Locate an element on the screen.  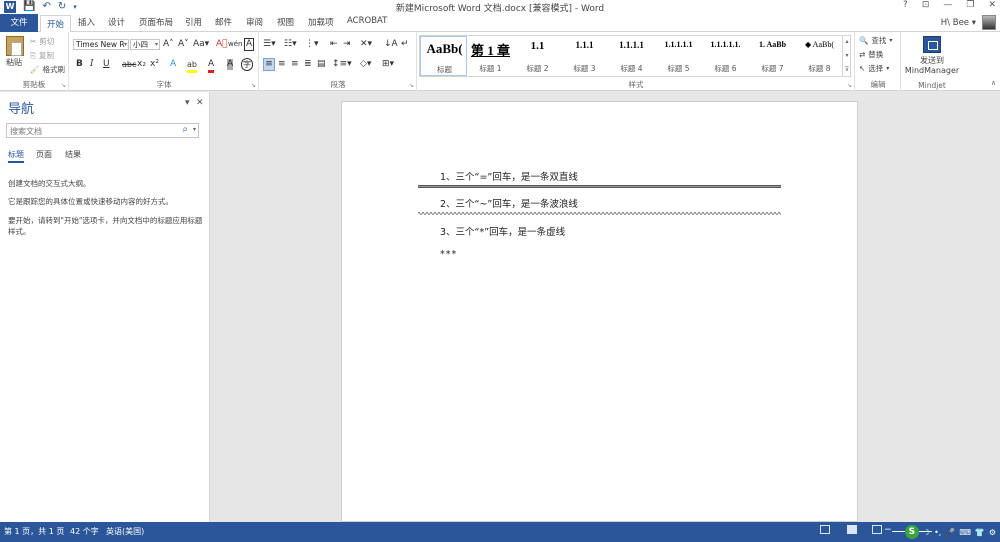
doc-typed-asterisks: *** is located at coordinates (448, 254).